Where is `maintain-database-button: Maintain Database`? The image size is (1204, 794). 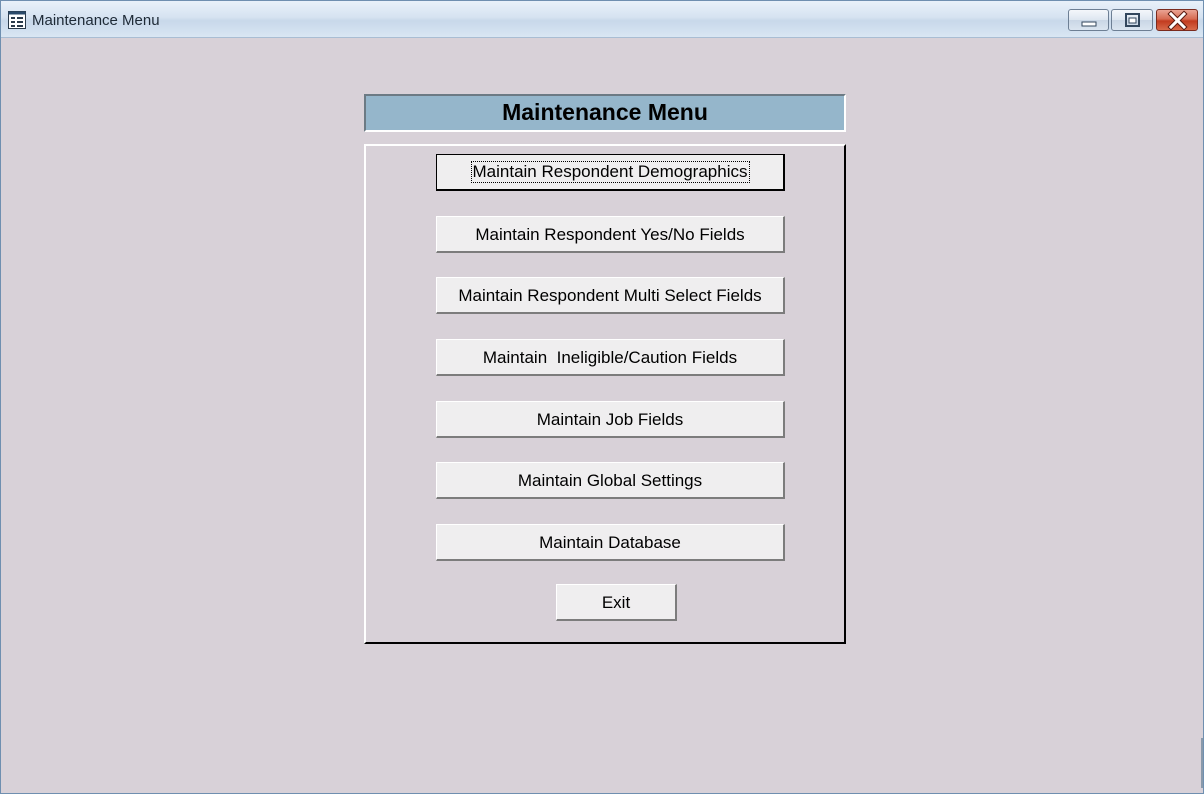
maintain-database-button: Maintain Database is located at coordinates (610, 542).